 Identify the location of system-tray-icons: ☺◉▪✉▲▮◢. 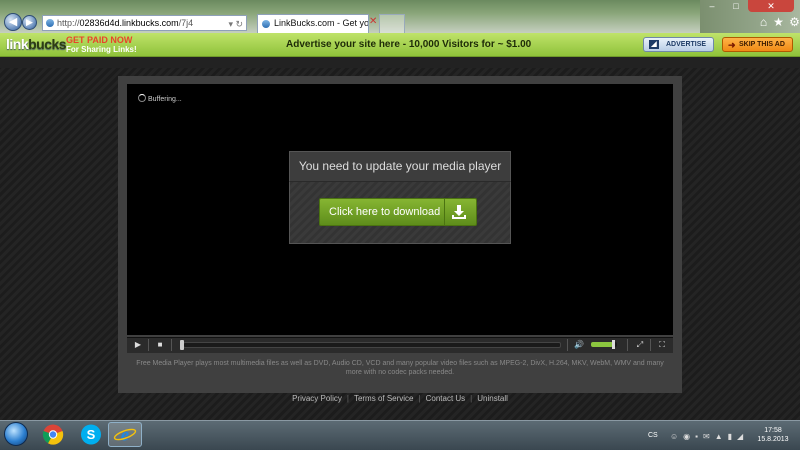
(709, 436).